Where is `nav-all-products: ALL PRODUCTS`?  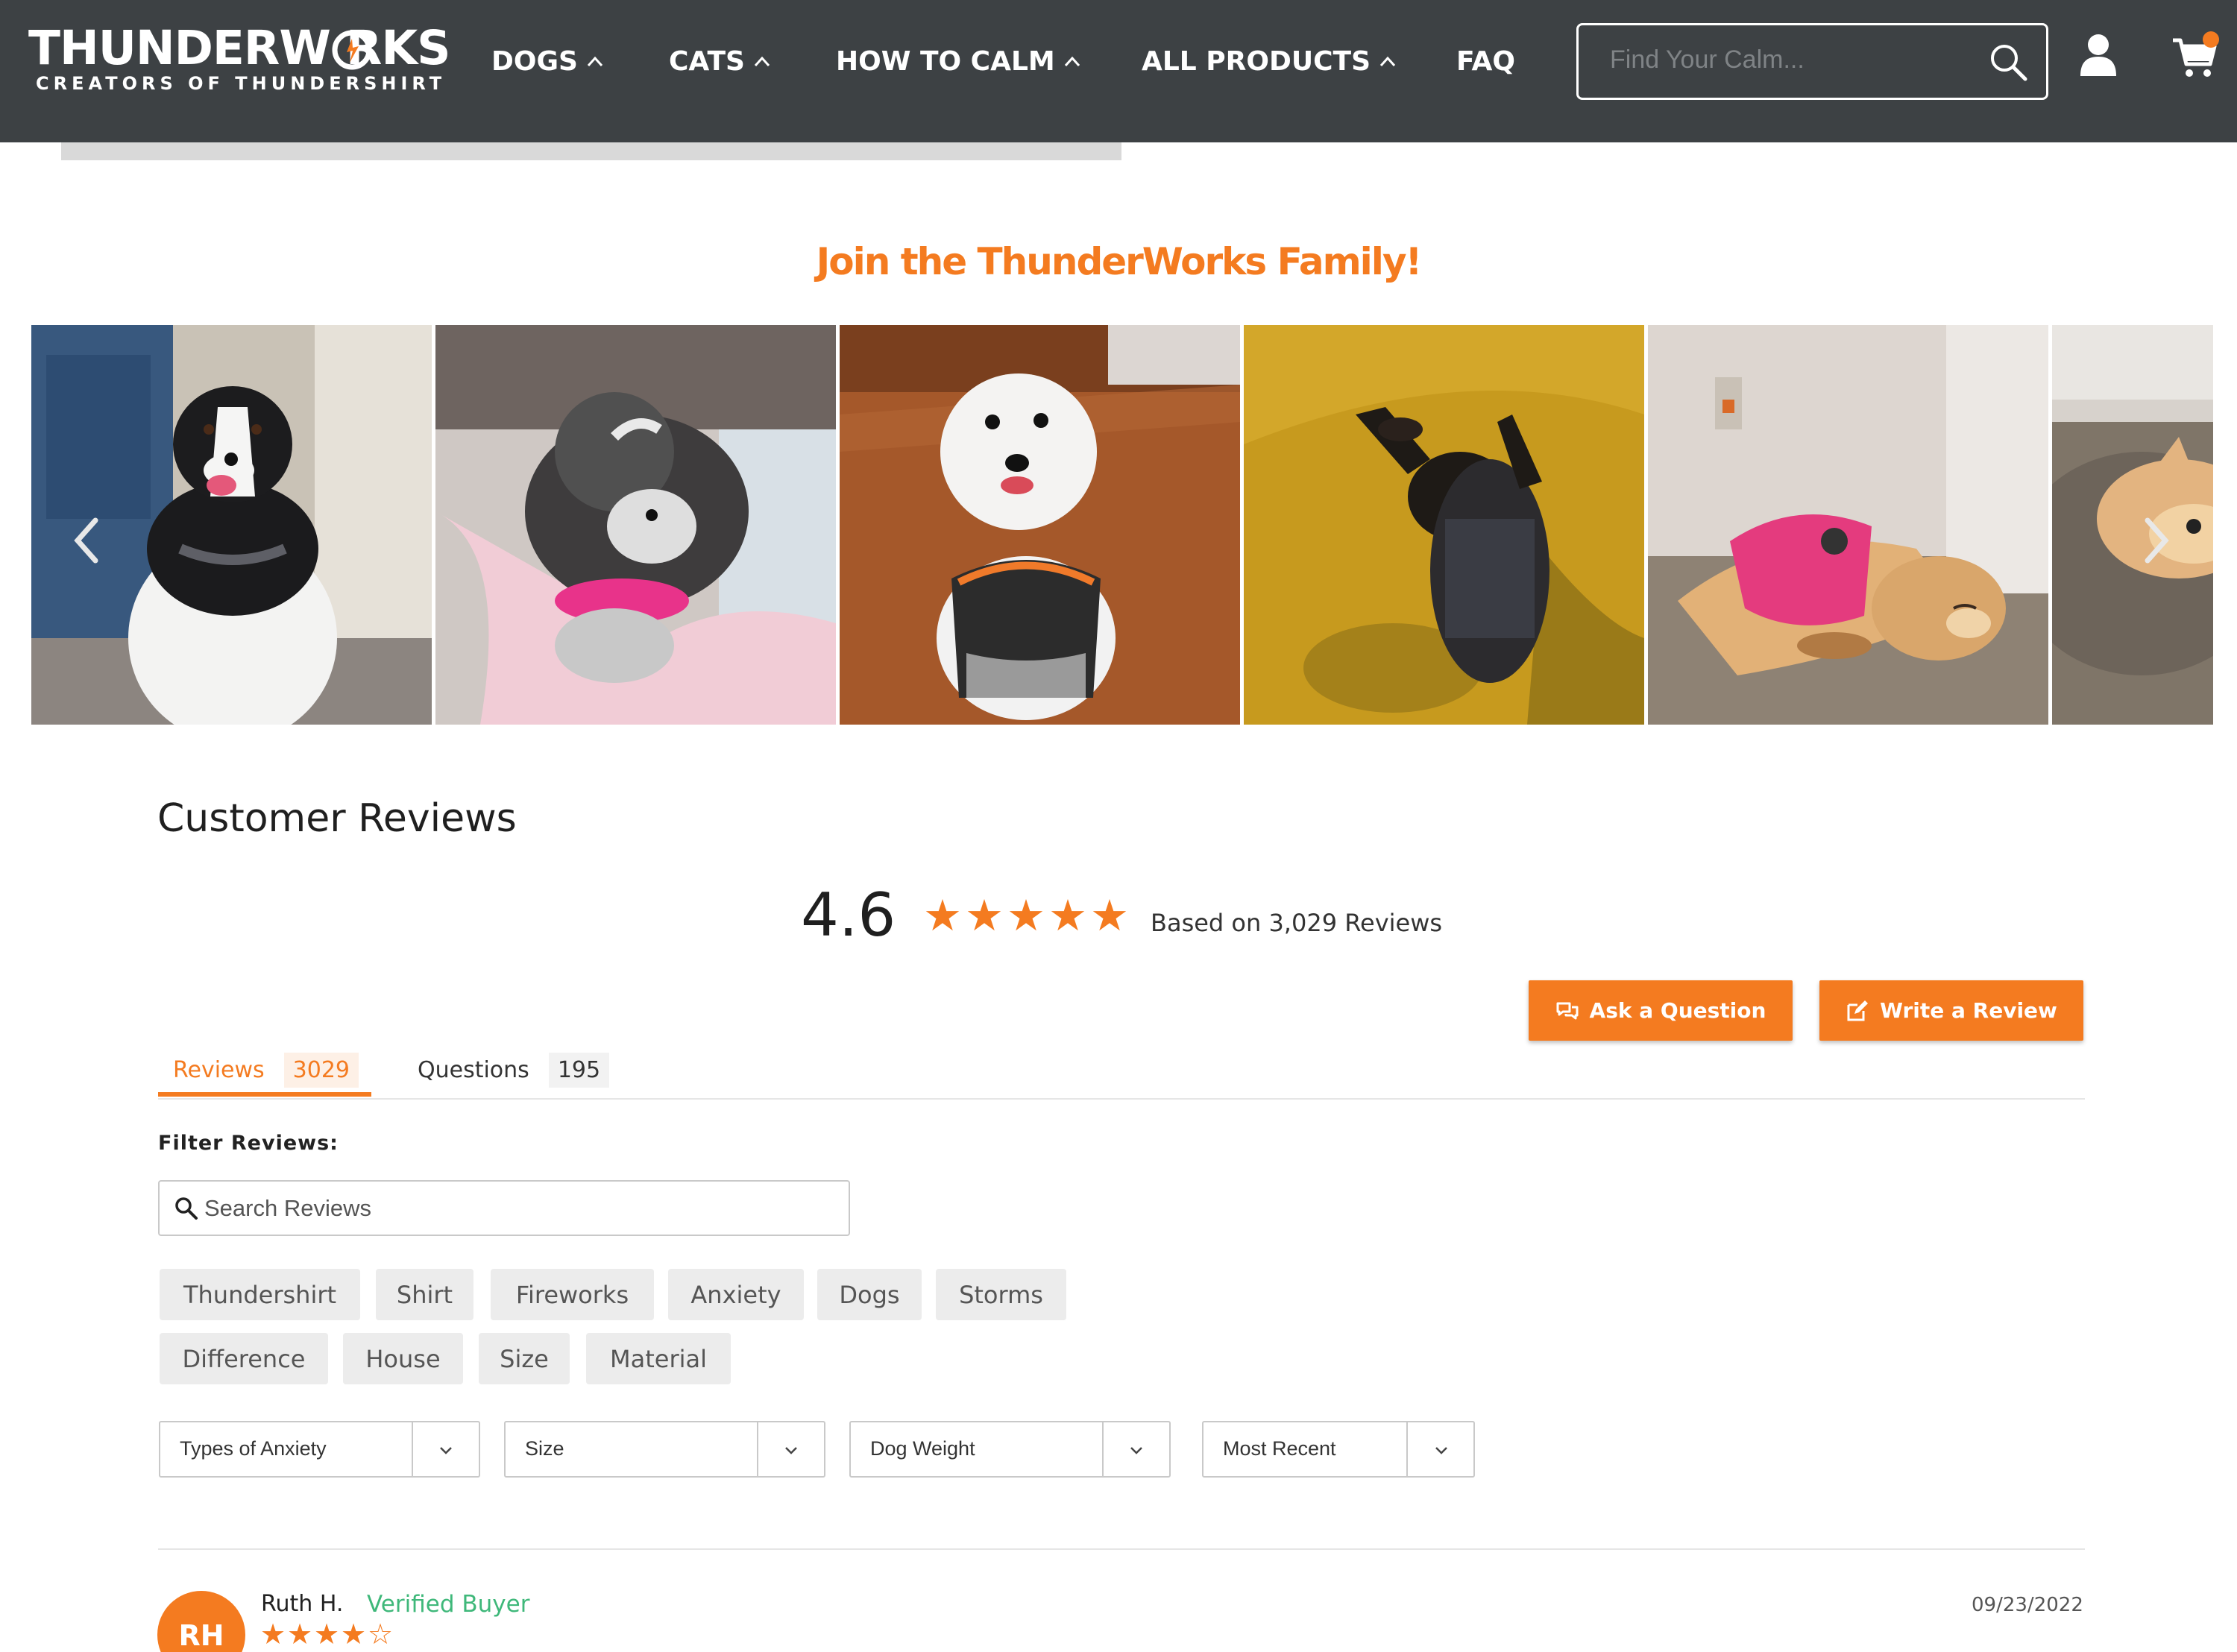
nav-all-products: ALL PRODUCTS is located at coordinates (1269, 62).